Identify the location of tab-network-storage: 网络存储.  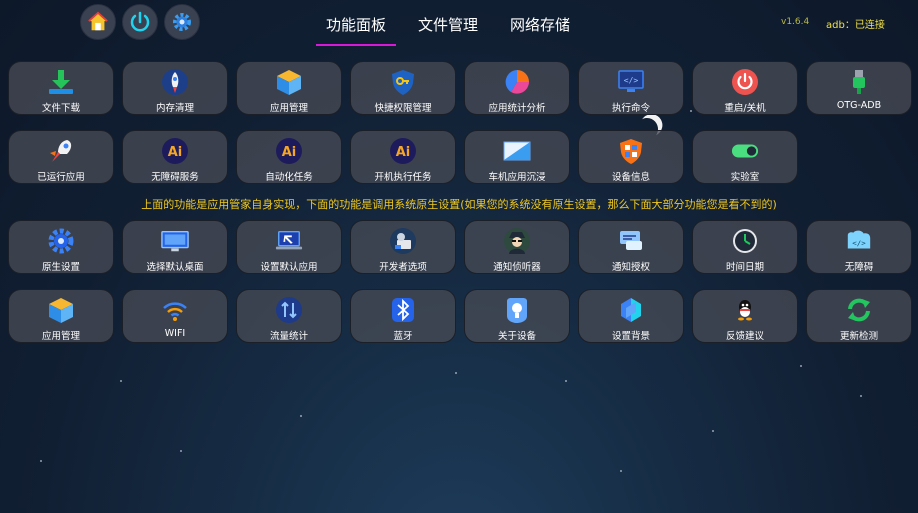
(540, 23).